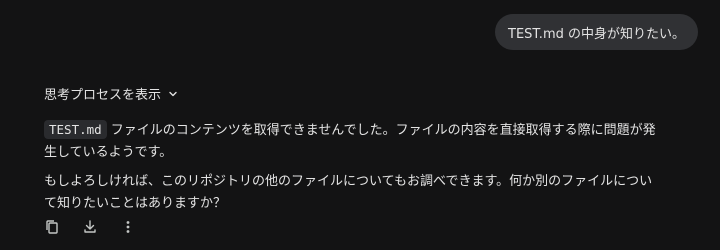  I want to click on more-options-button, so click(128, 227).